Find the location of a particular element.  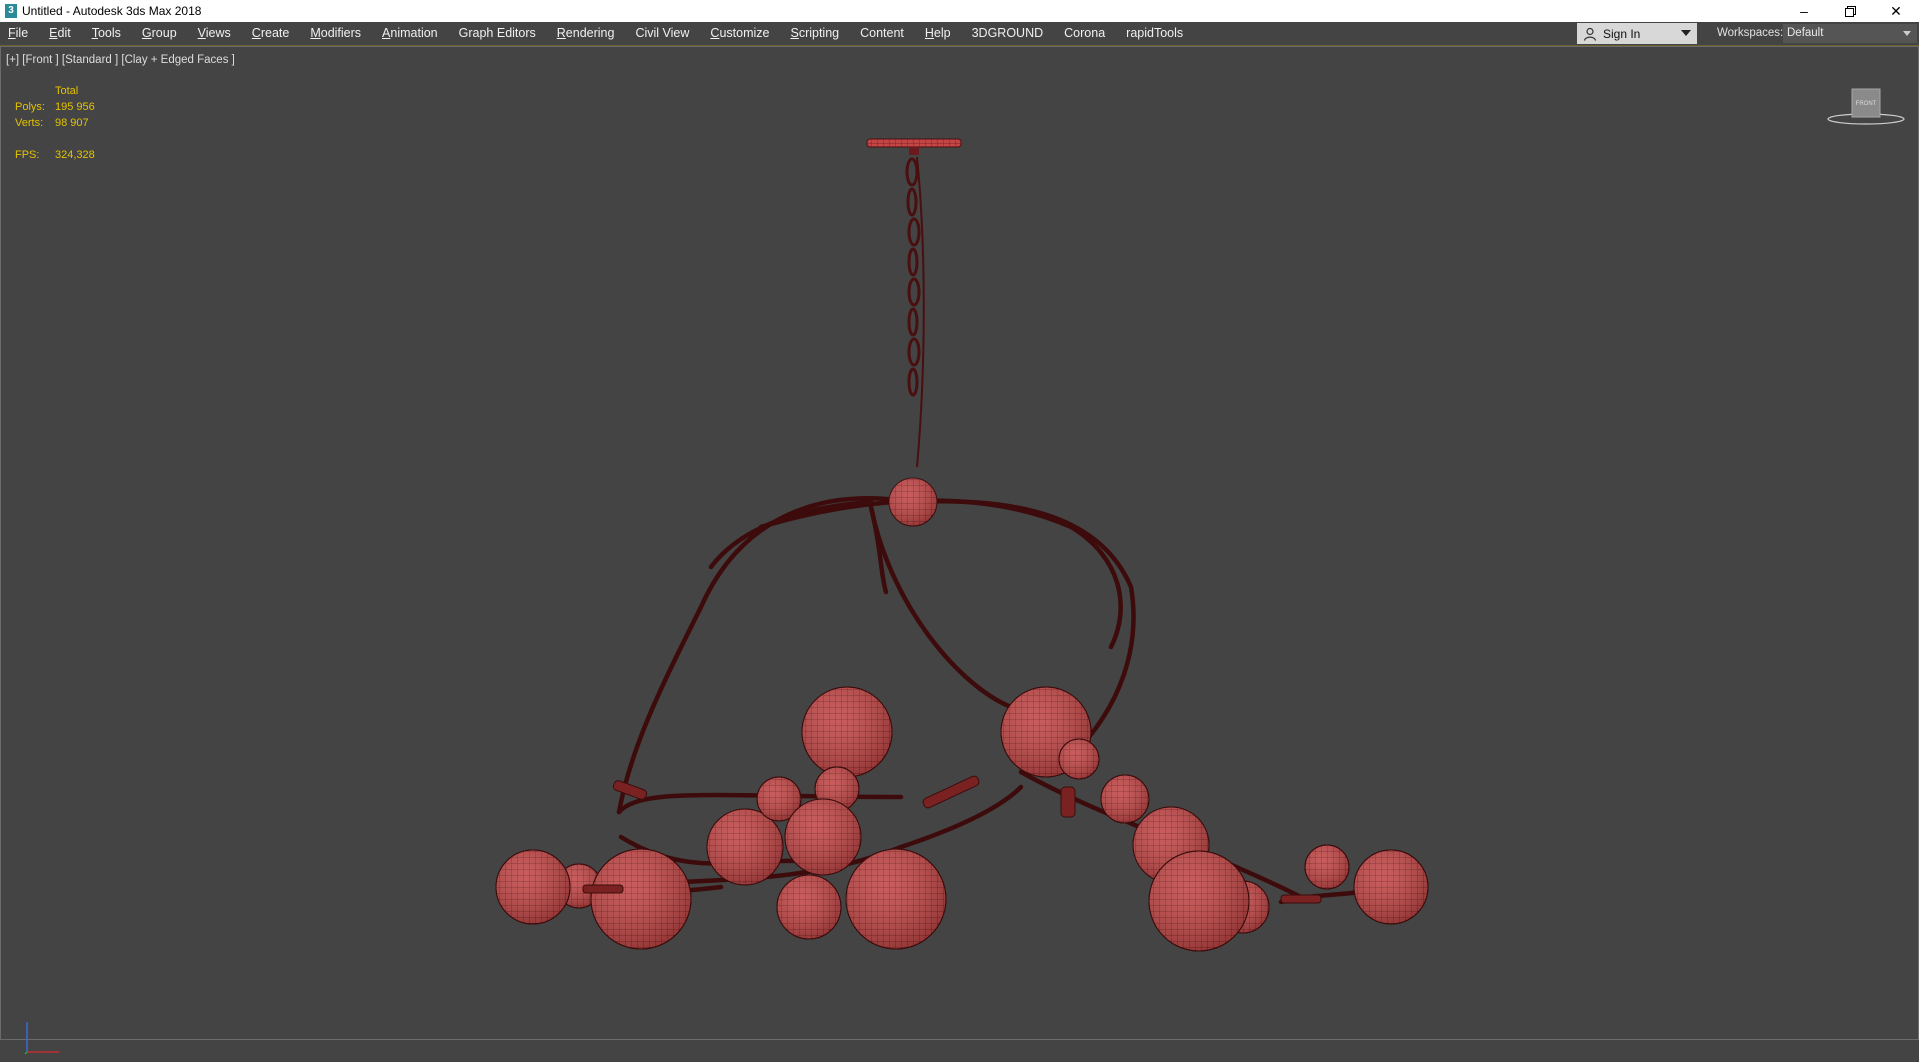

menu-accelerator: R is located at coordinates (561, 33).